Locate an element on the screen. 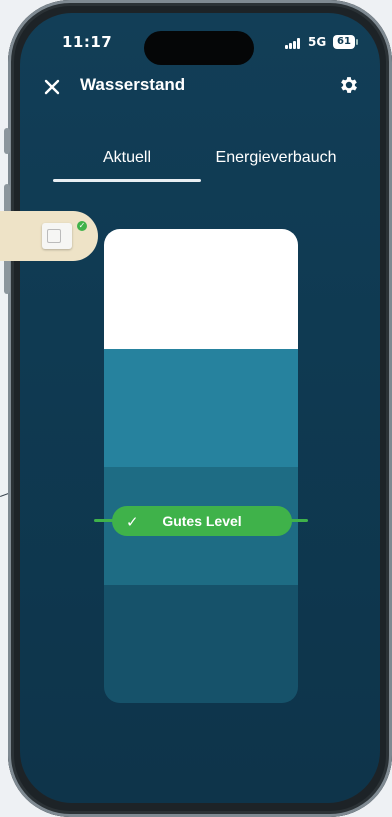  tank-empty-section is located at coordinates (201, 289).